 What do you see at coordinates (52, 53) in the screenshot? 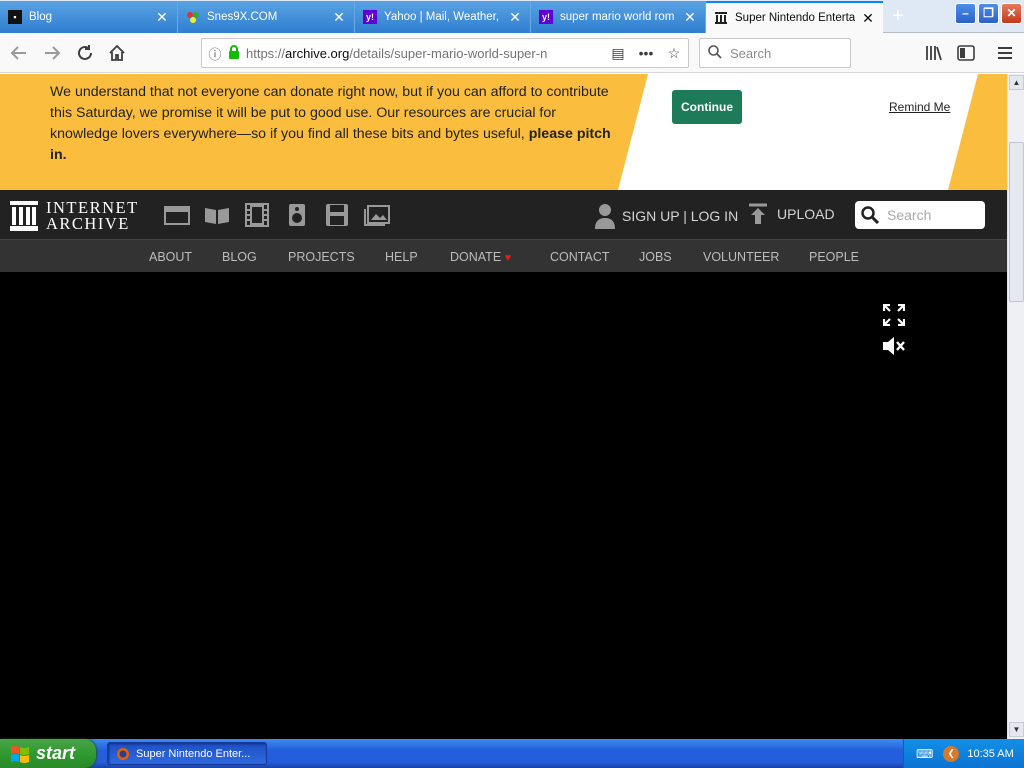
I see `forward-arrow-icon` at bounding box center [52, 53].